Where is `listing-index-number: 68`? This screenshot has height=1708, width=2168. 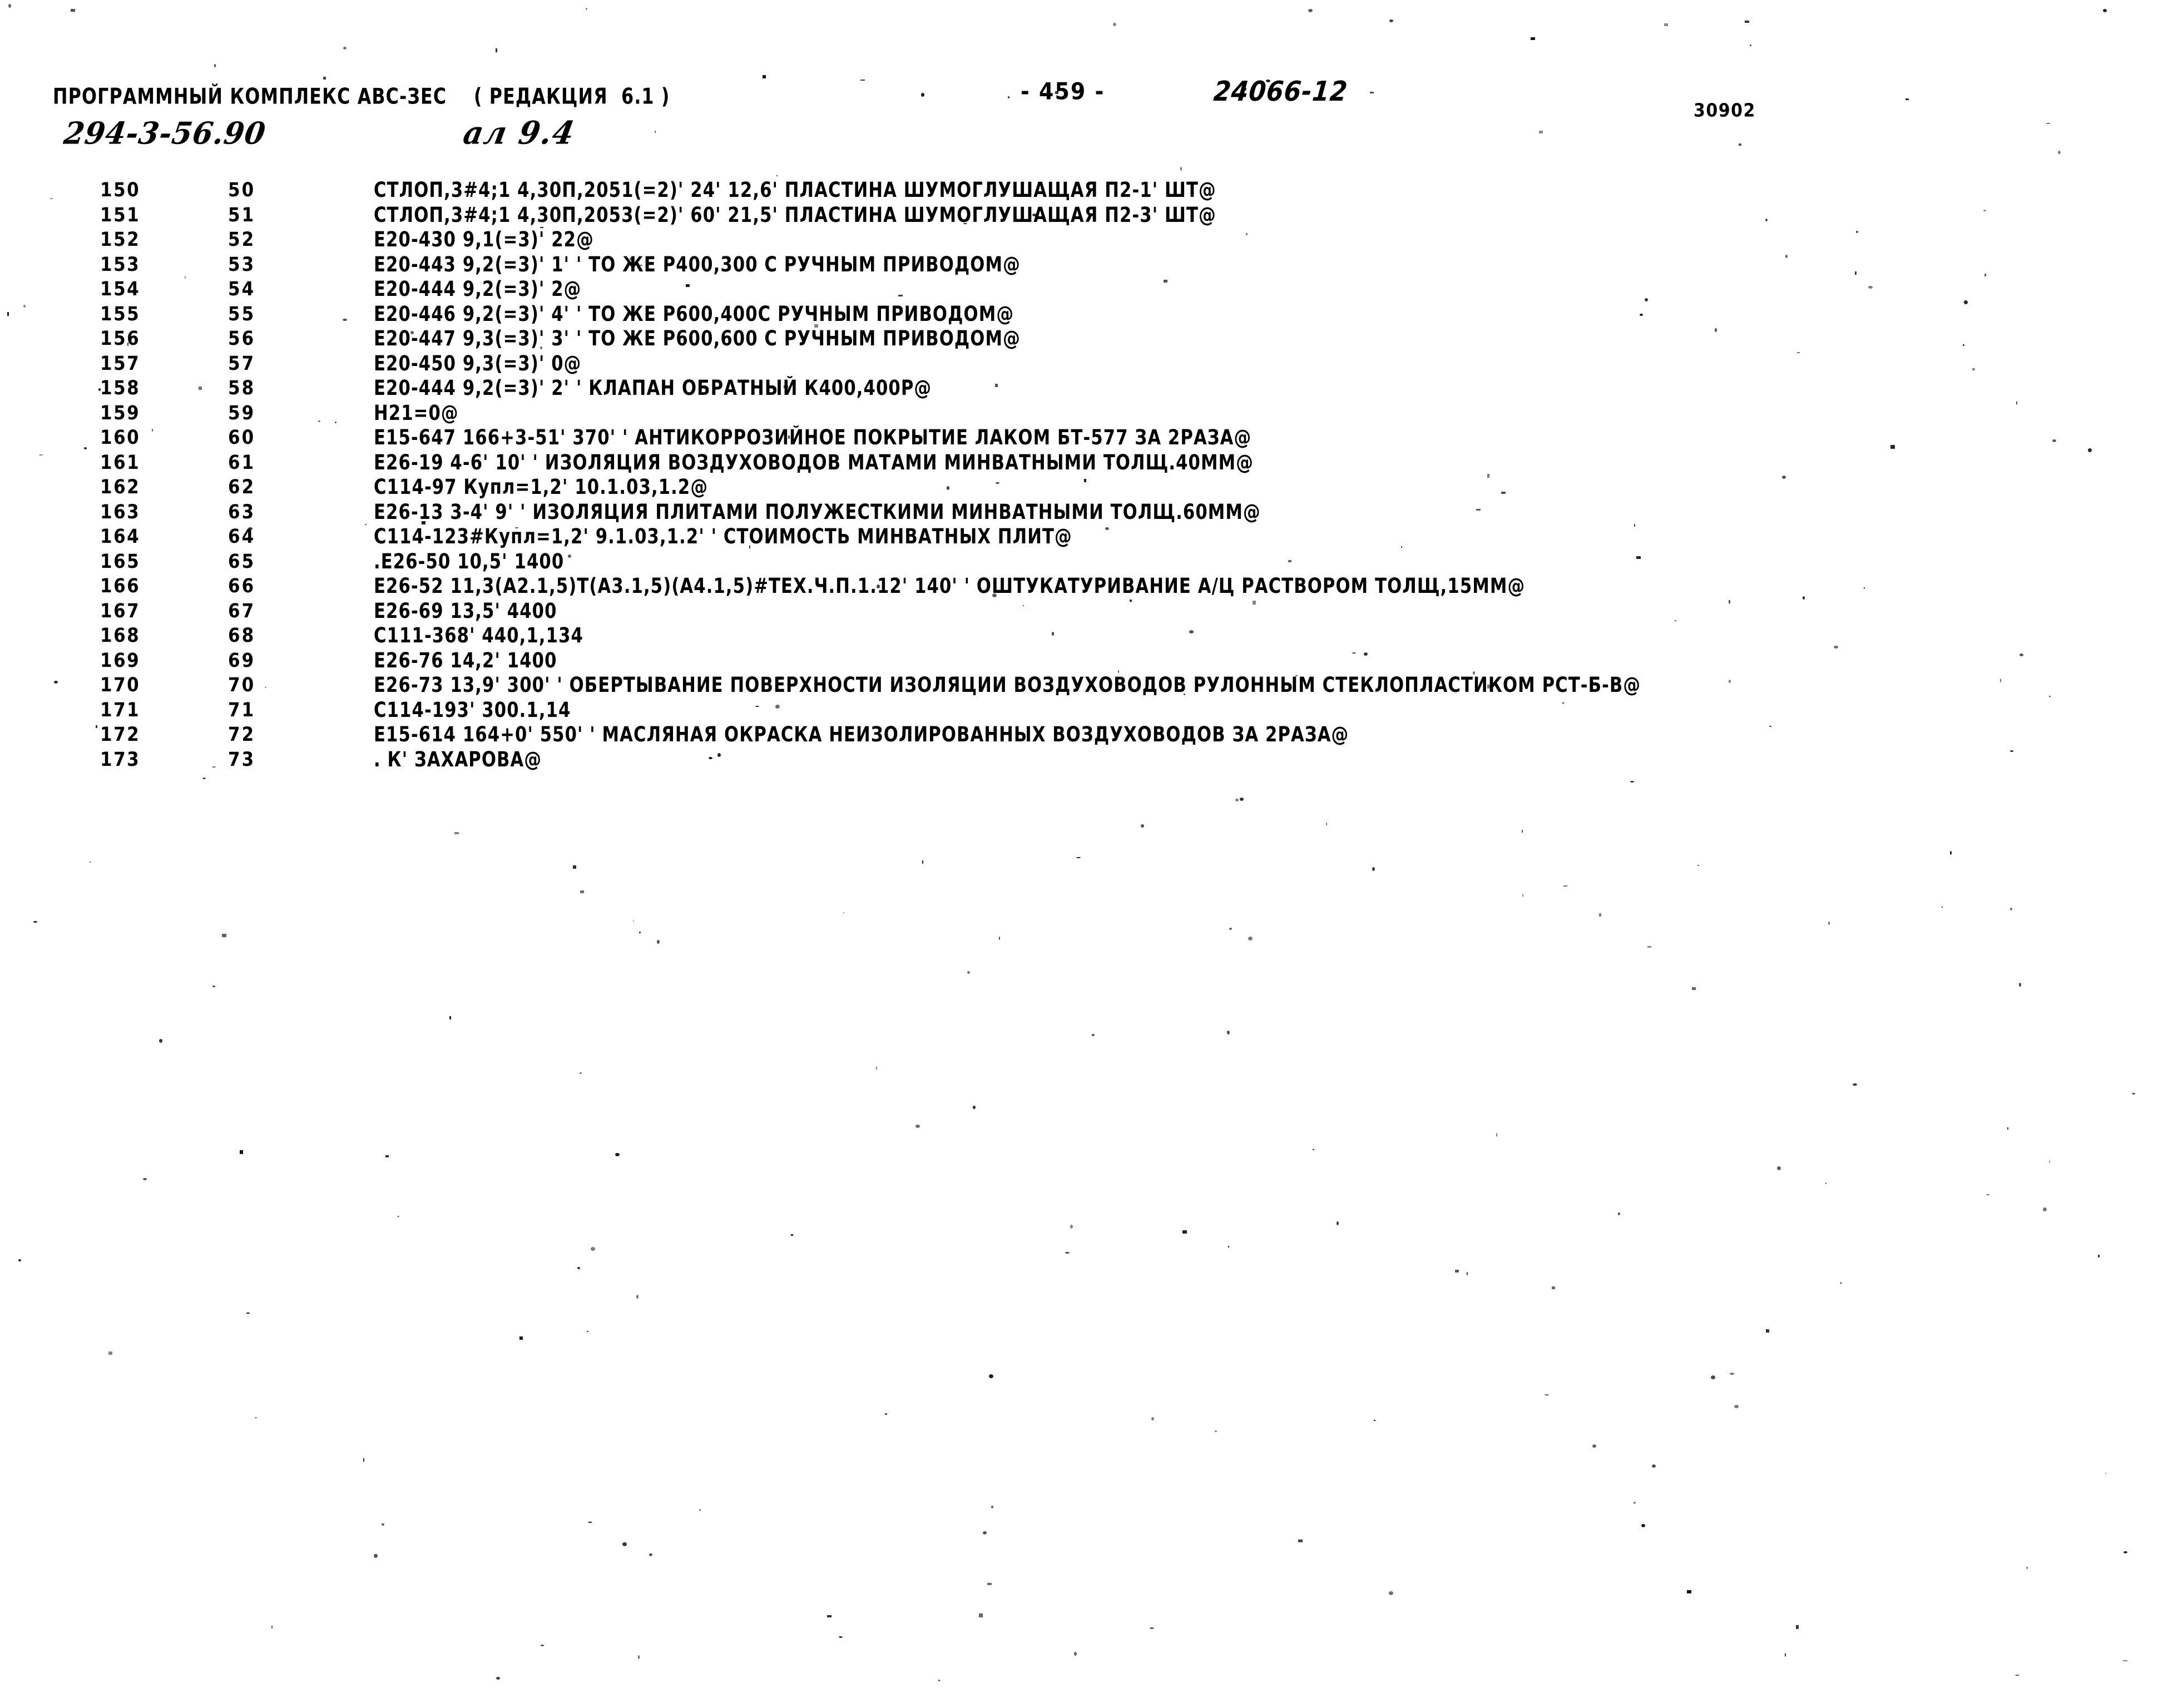 listing-index-number: 68 is located at coordinates (242, 635).